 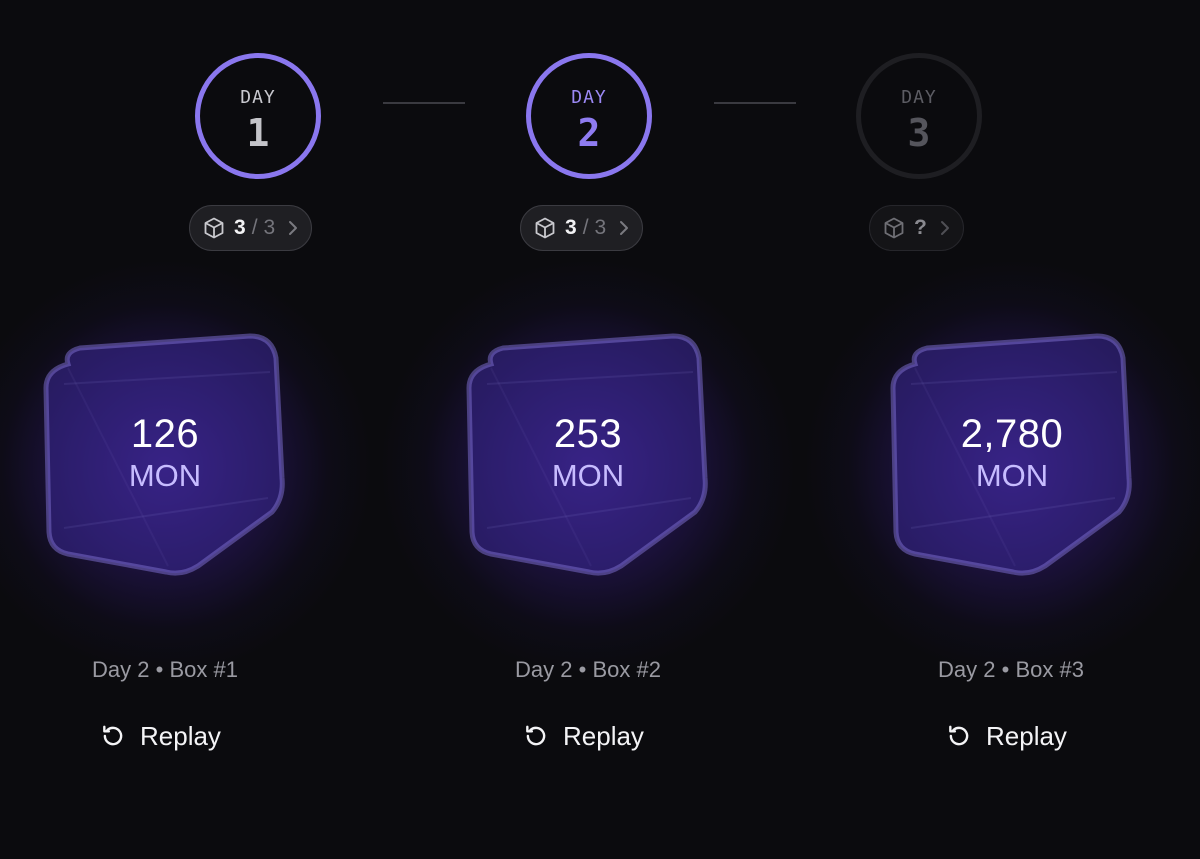 What do you see at coordinates (588, 434) in the screenshot?
I see `box-amount: 253` at bounding box center [588, 434].